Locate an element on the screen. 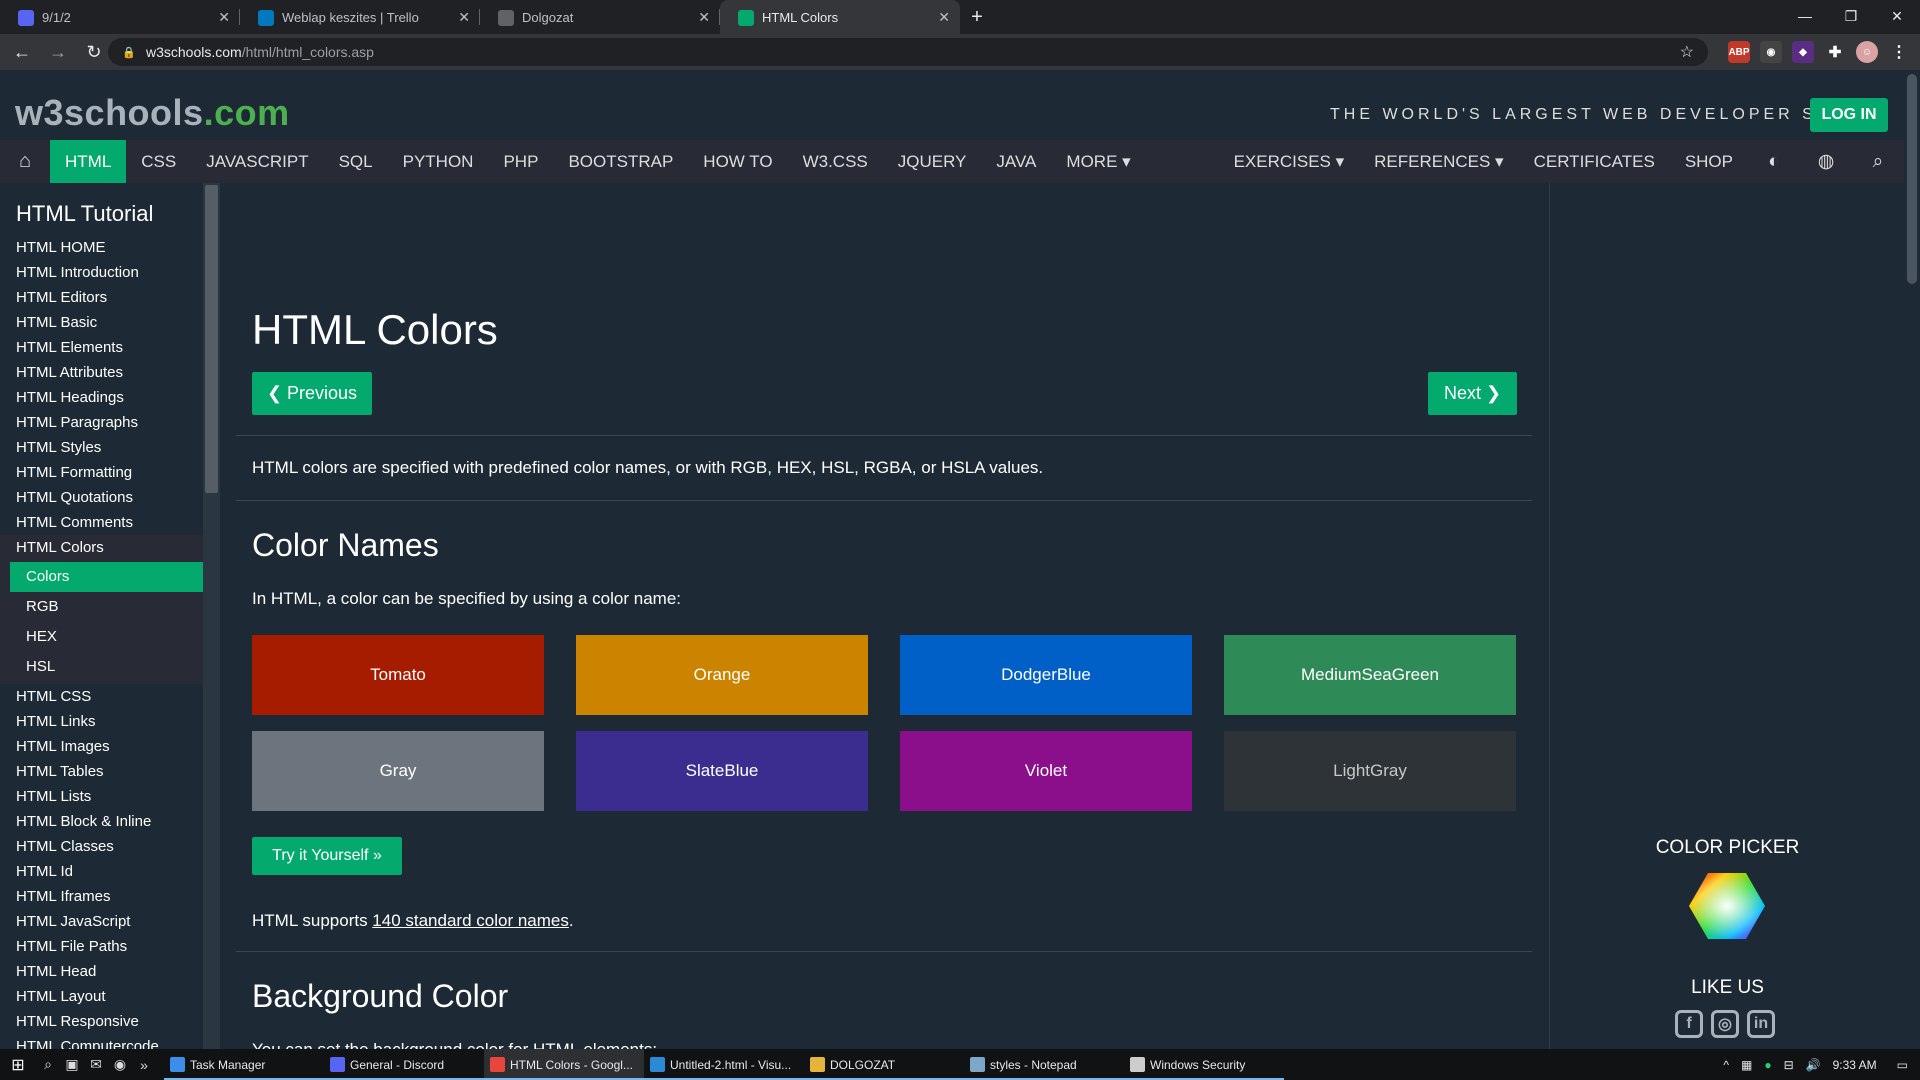  site-logo: w3schools.com is located at coordinates (152, 113).